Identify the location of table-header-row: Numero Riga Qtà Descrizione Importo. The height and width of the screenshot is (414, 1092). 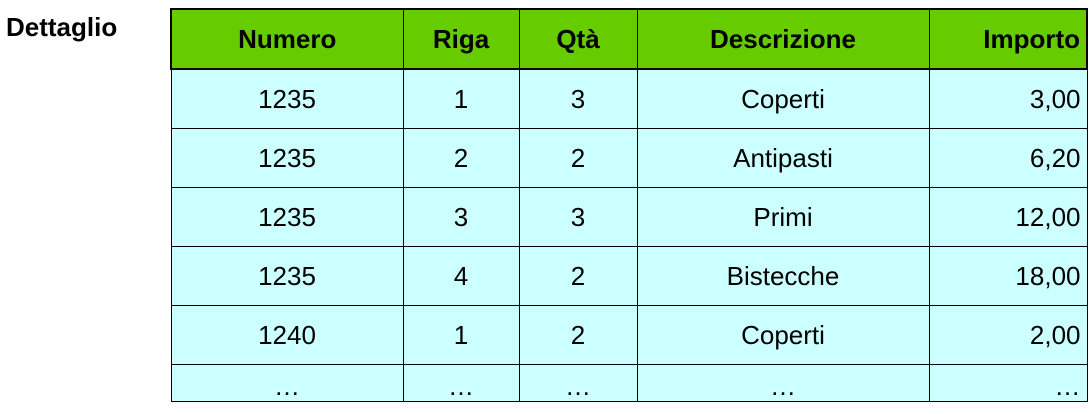
(629, 39).